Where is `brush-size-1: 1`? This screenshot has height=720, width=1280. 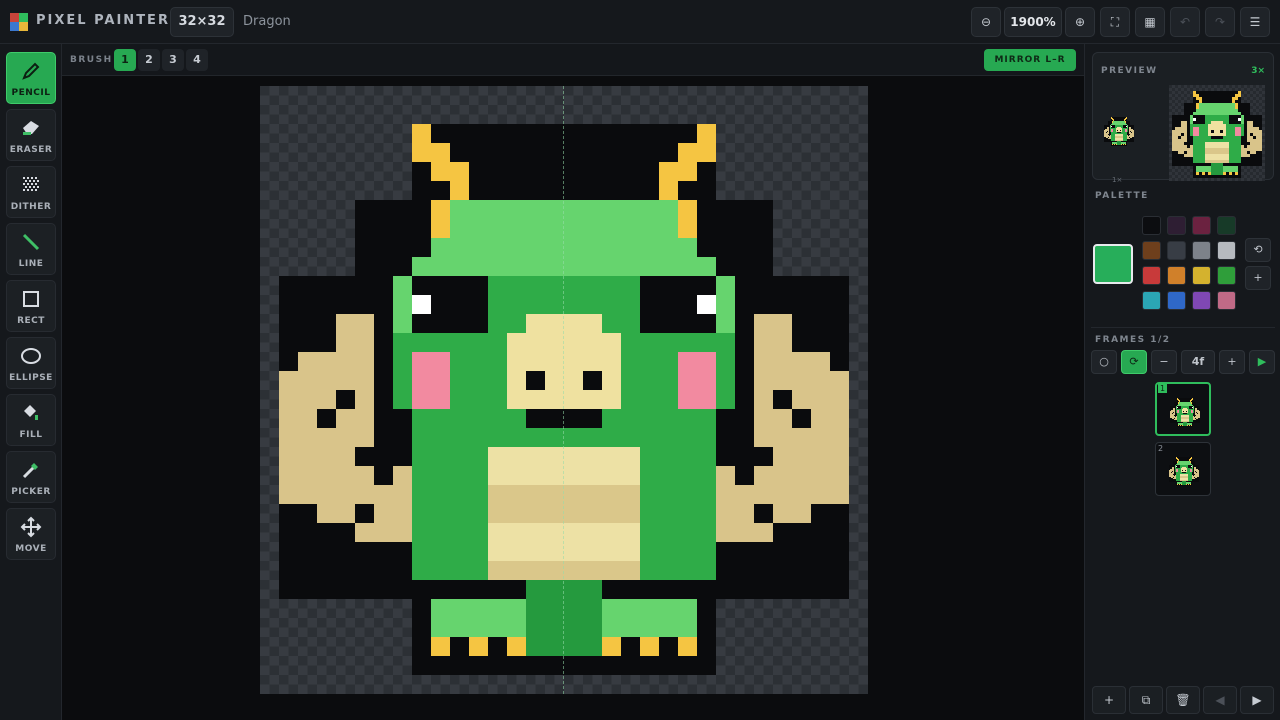 brush-size-1: 1 is located at coordinates (125, 60).